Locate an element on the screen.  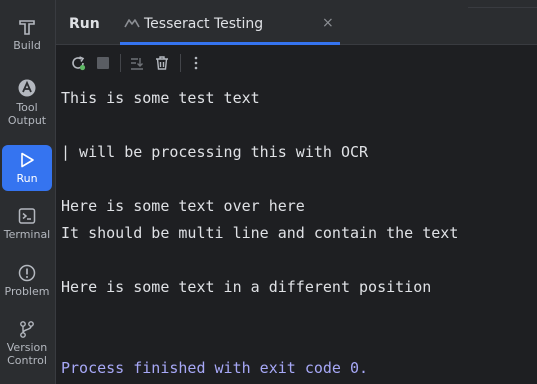
rerun-button is located at coordinates (78, 63).